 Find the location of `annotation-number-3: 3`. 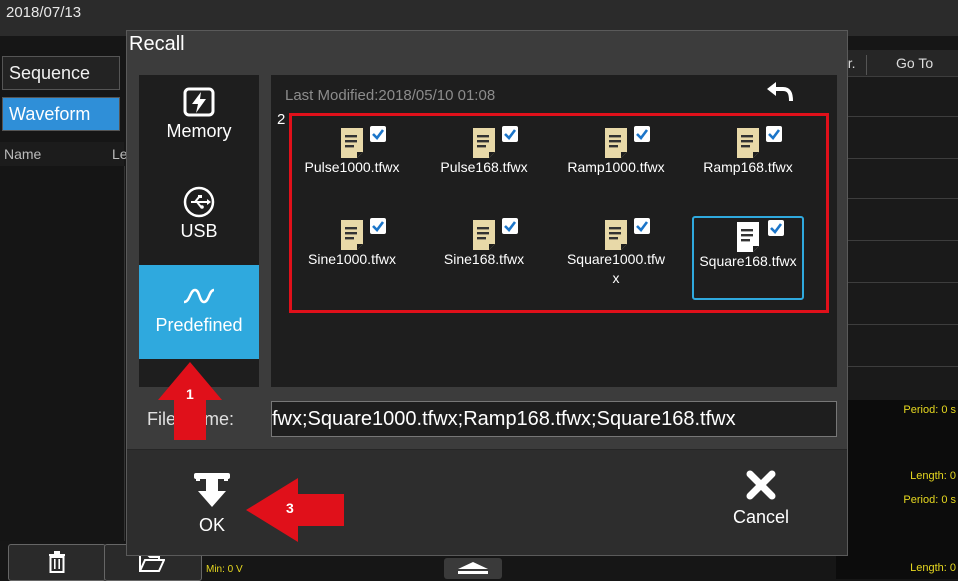

annotation-number-3: 3 is located at coordinates (290, 508).